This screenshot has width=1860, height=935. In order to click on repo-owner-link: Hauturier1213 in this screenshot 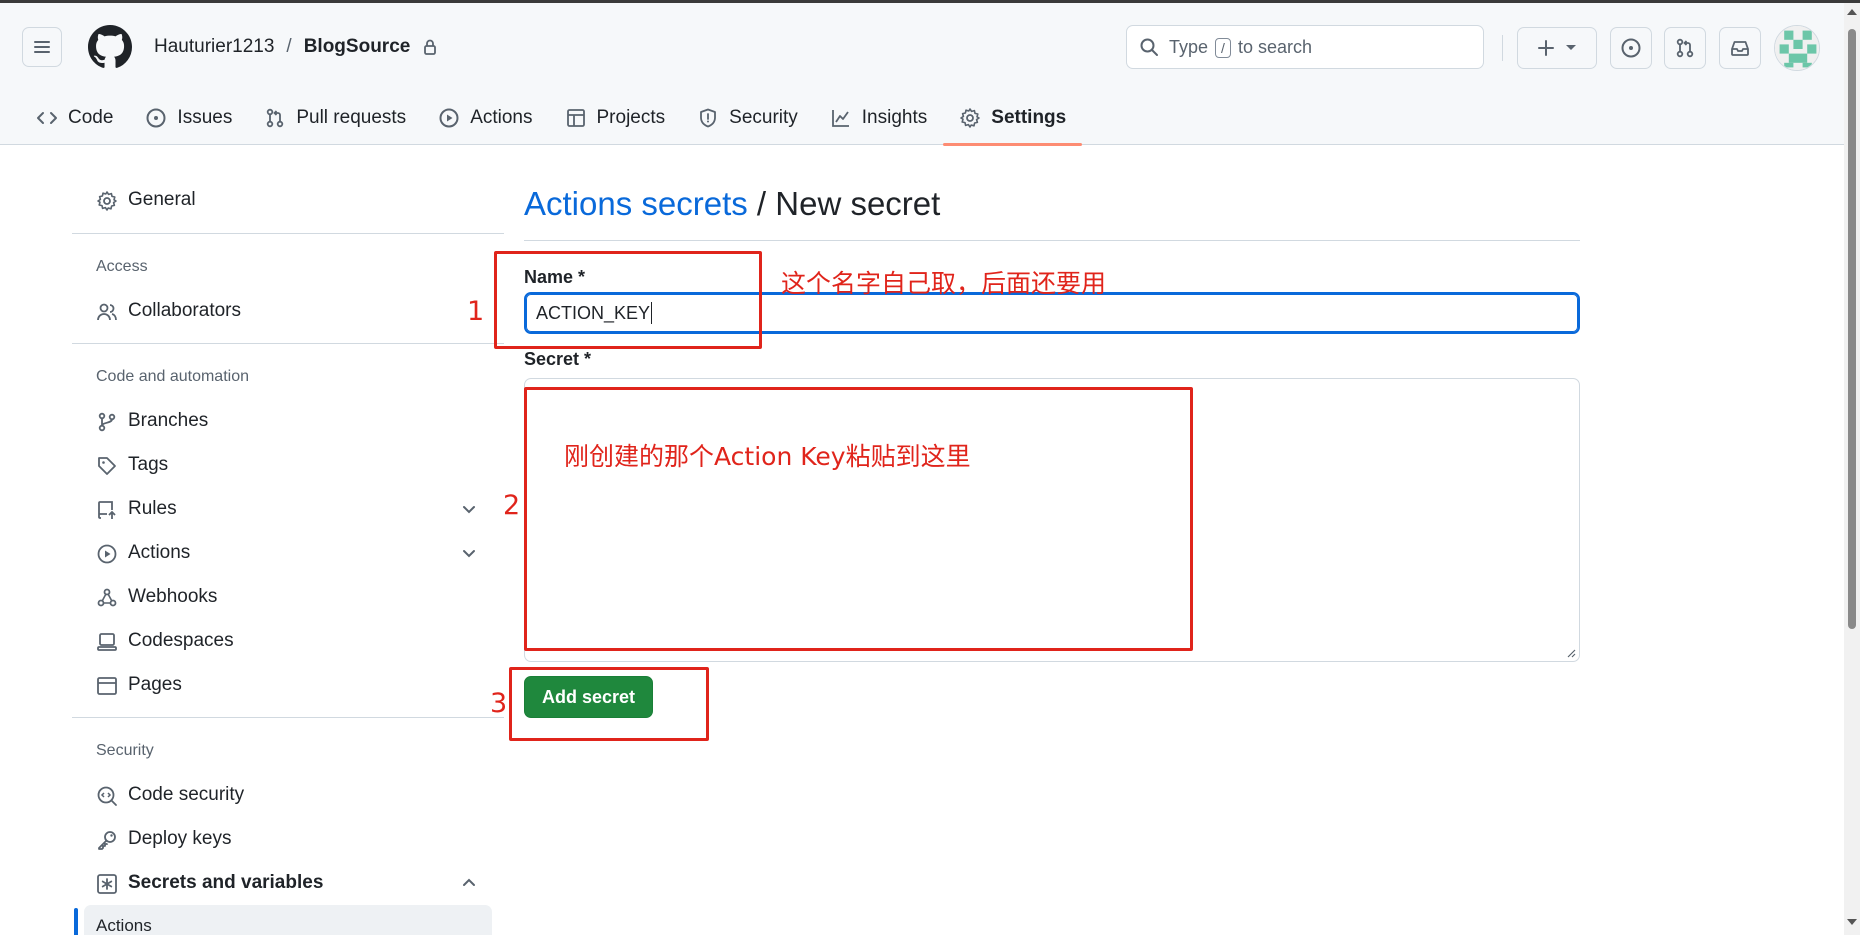, I will do `click(214, 47)`.